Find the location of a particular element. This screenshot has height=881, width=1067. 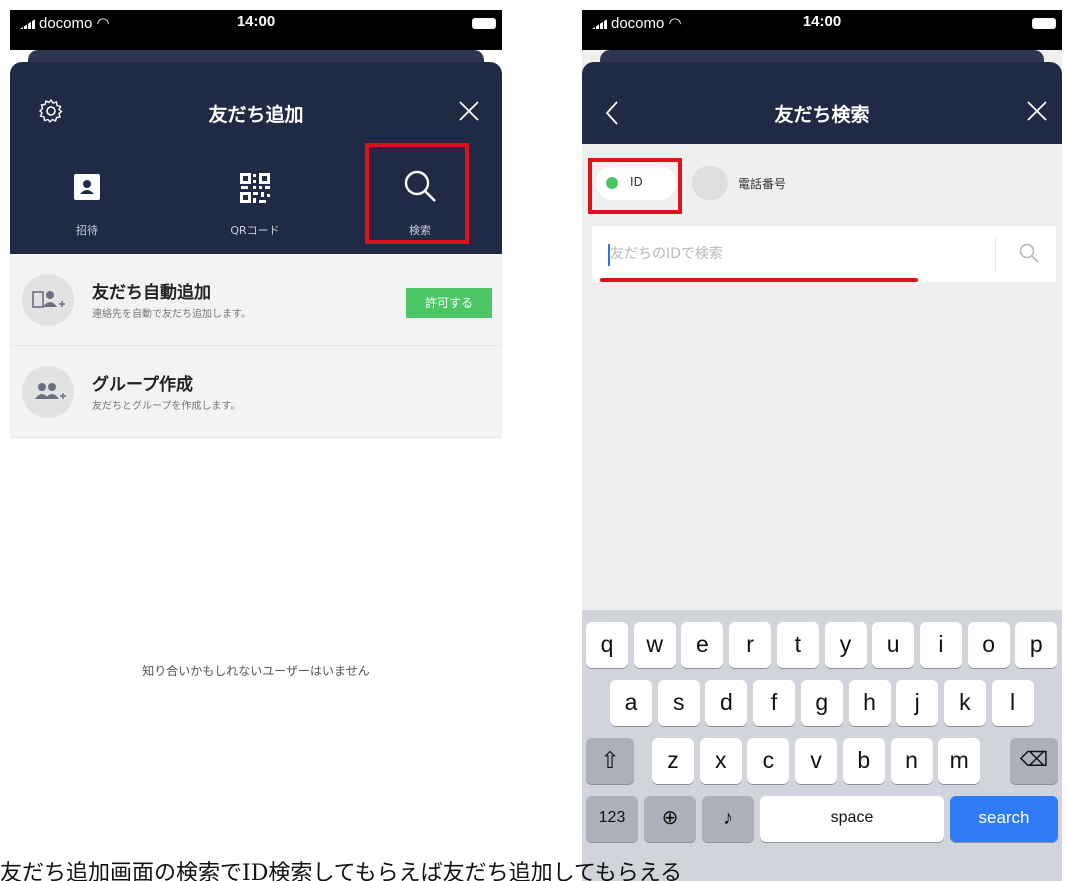

row-subtitle: 連絡先を自動で友だち追加します。 is located at coordinates (171, 314).